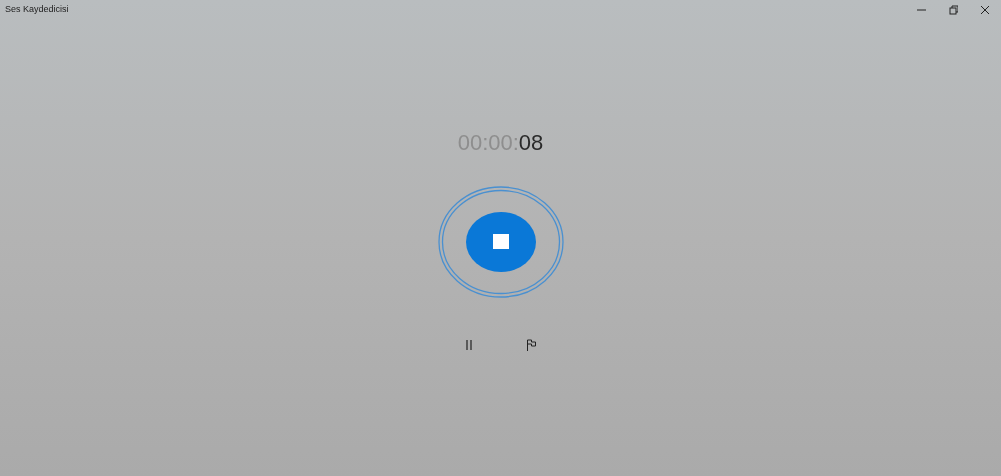 The image size is (1001, 476). I want to click on window-title: Ses Kaydedicisi, so click(36, 10).